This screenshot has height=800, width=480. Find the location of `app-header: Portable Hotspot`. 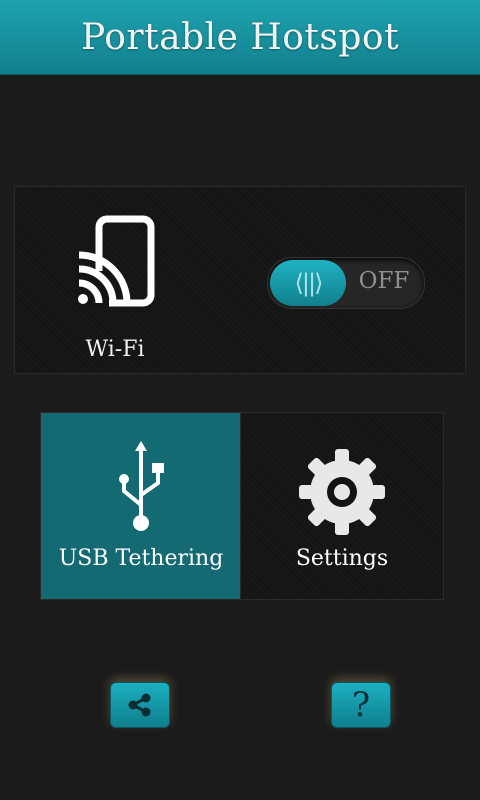

app-header: Portable Hotspot is located at coordinates (240, 37).